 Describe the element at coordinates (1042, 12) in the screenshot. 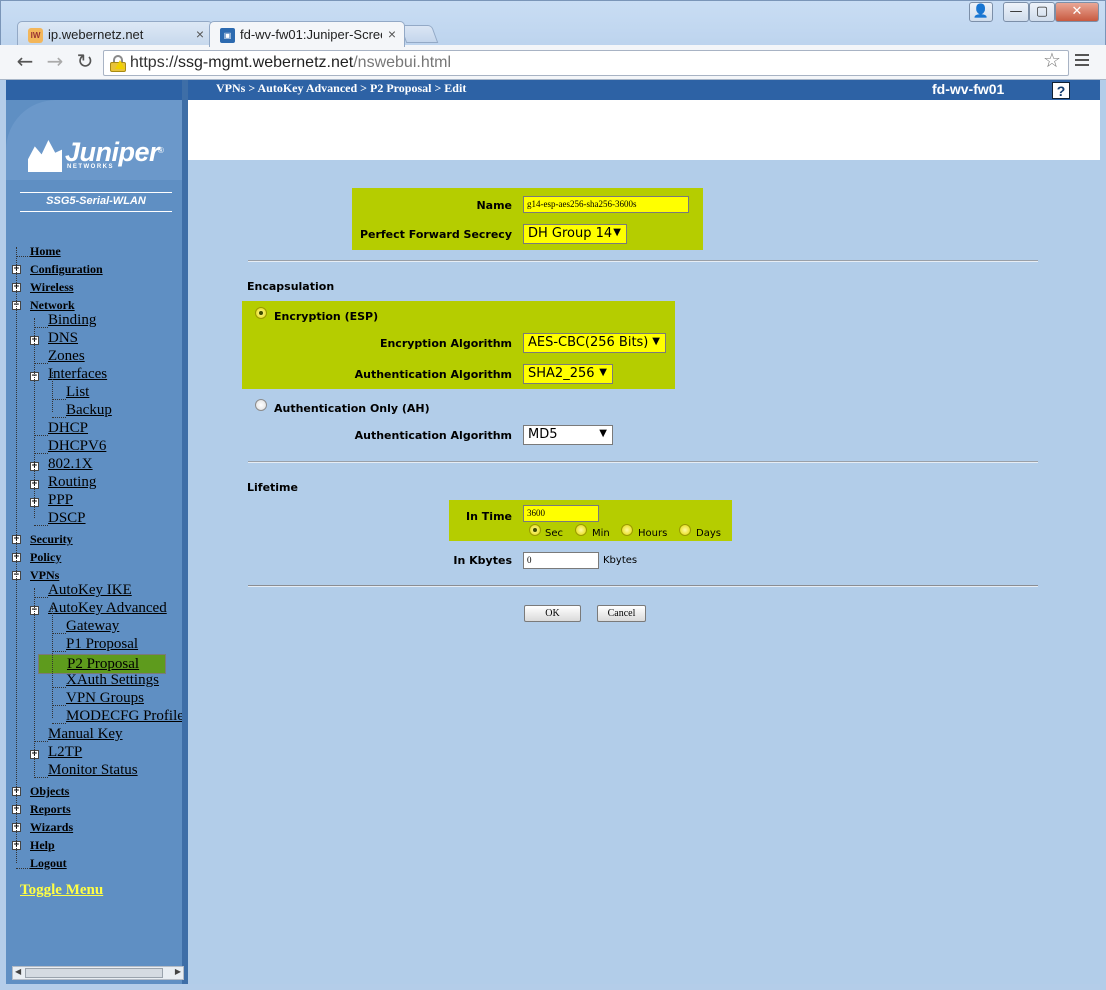

I see `maximize-button: ▢` at that location.